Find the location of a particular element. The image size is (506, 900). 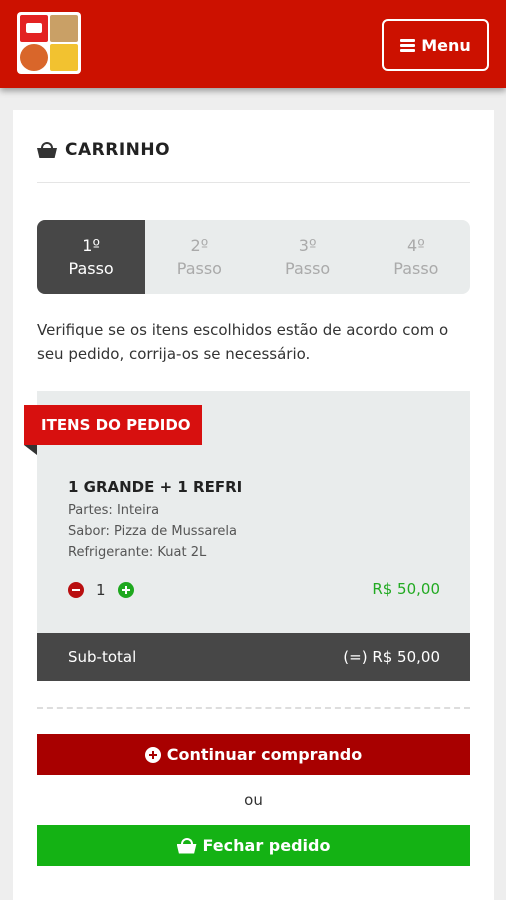

quantity-value: 1 is located at coordinates (101, 590).